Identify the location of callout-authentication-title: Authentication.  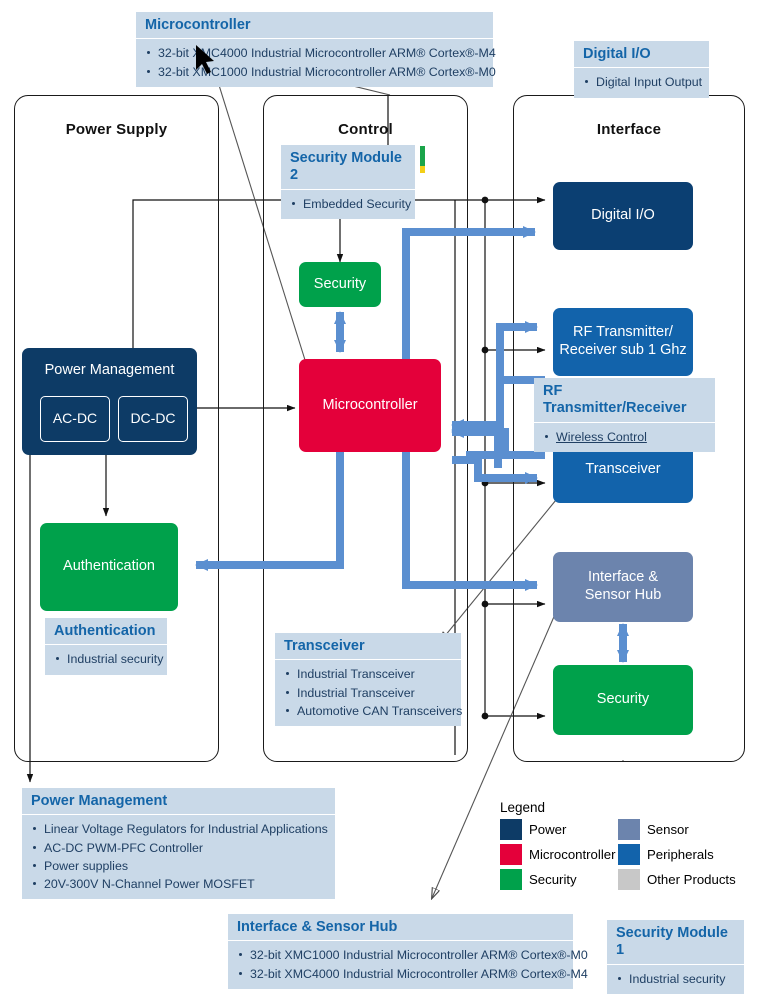
(106, 632).